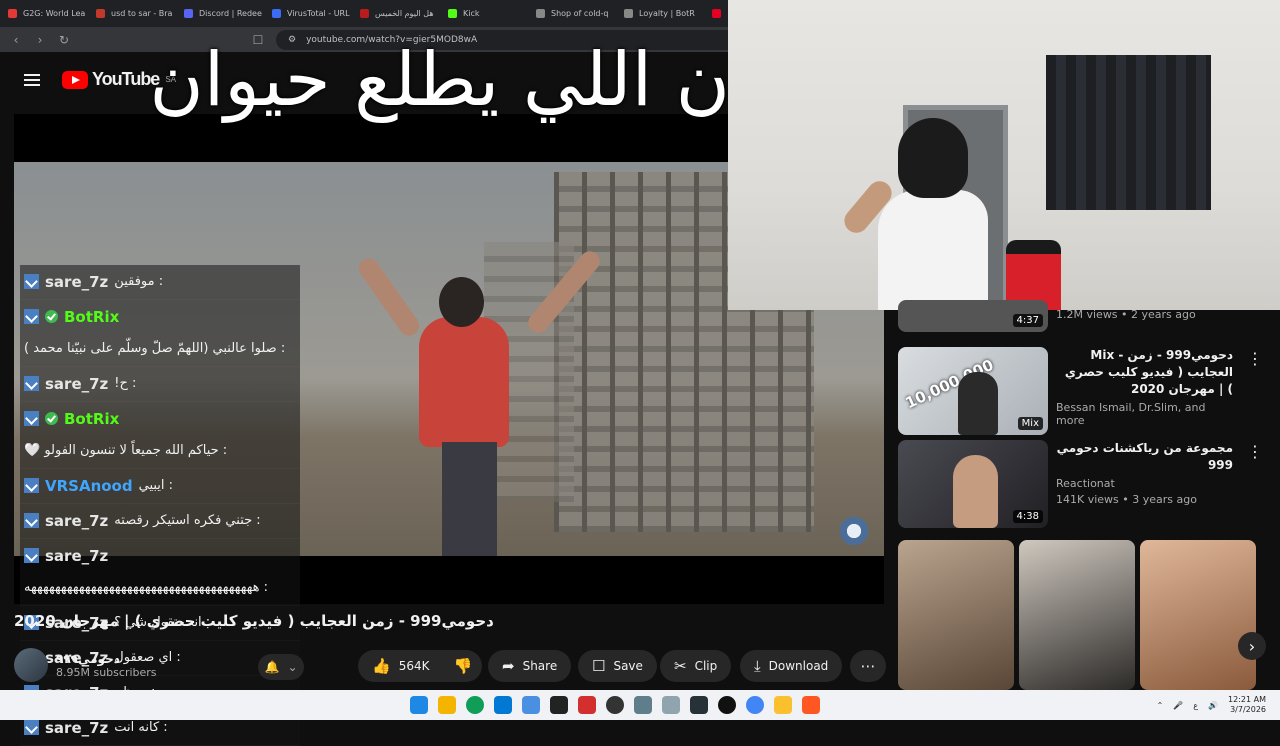 The image size is (1280, 746). Describe the element at coordinates (1027, 320) in the screenshot. I see `duration-badge: 4:37` at that location.